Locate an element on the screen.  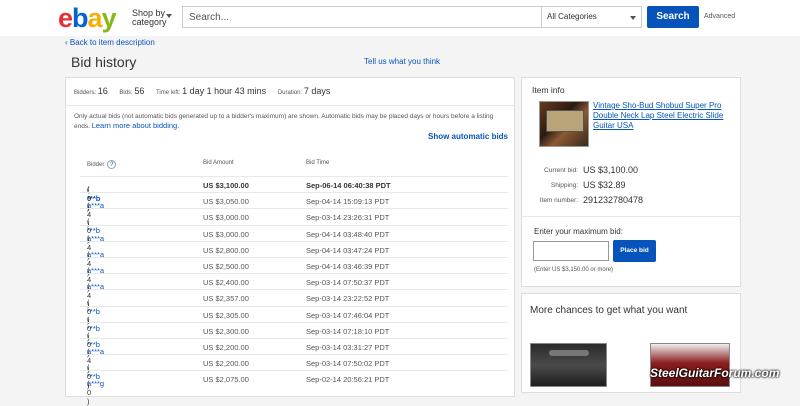
search-input is located at coordinates (366, 17).